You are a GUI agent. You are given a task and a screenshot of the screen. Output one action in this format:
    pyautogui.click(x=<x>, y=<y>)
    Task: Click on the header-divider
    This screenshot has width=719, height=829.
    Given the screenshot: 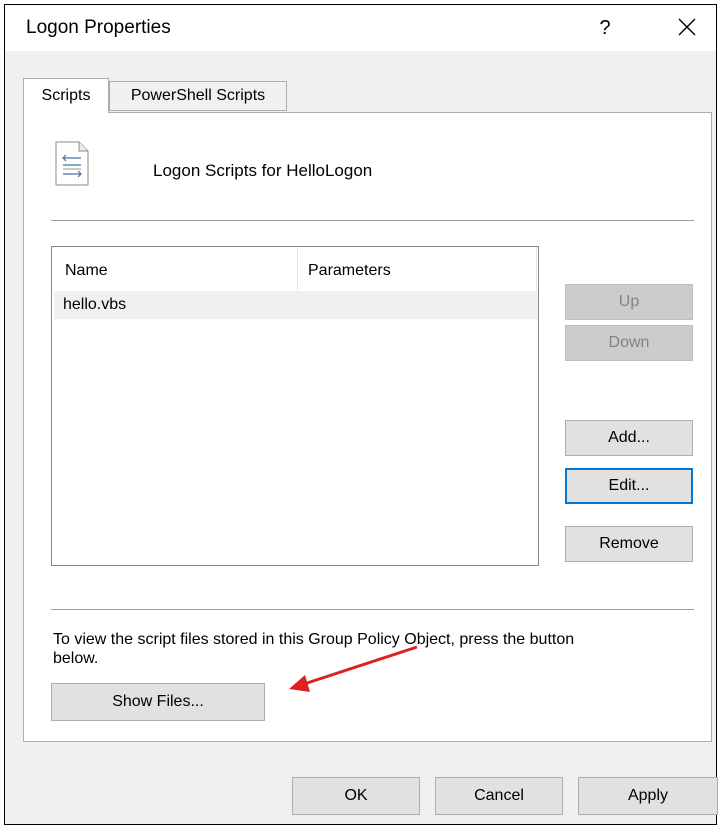 What is the action you would take?
    pyautogui.click(x=372, y=220)
    